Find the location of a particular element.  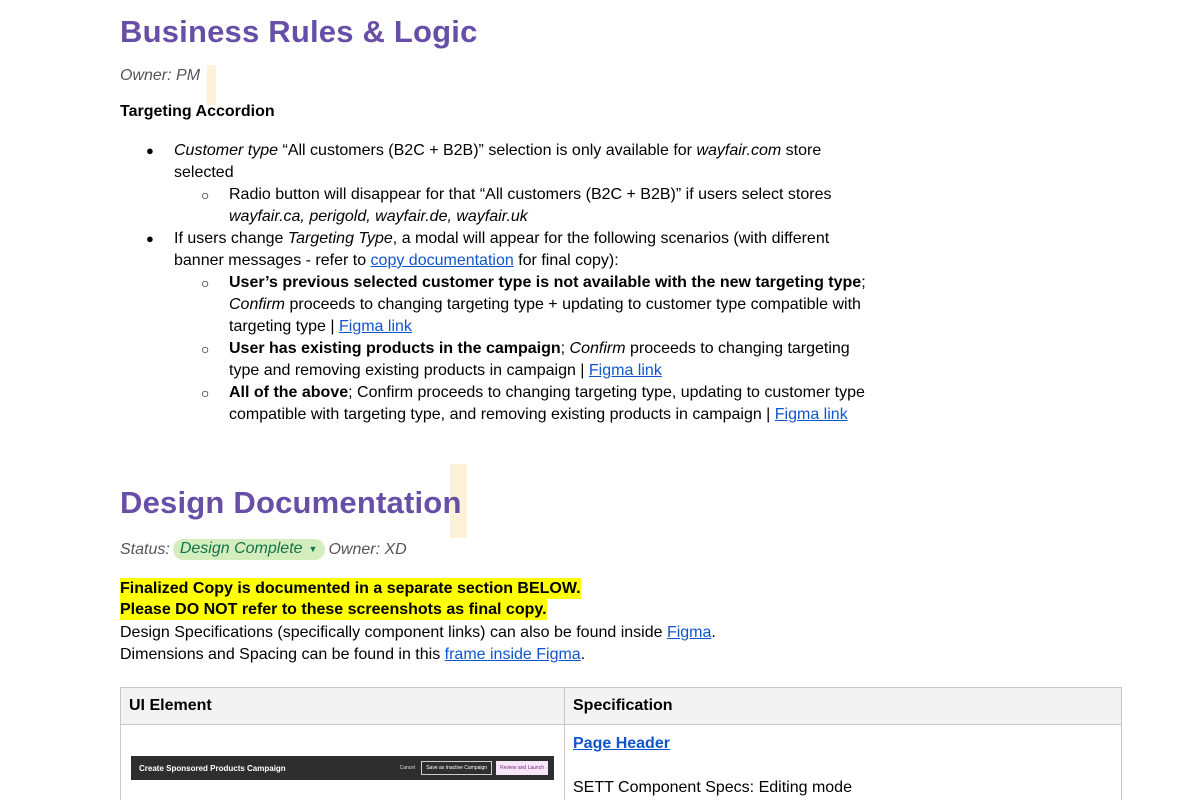

status-chip: Design Complete ▼ is located at coordinates (249, 549).